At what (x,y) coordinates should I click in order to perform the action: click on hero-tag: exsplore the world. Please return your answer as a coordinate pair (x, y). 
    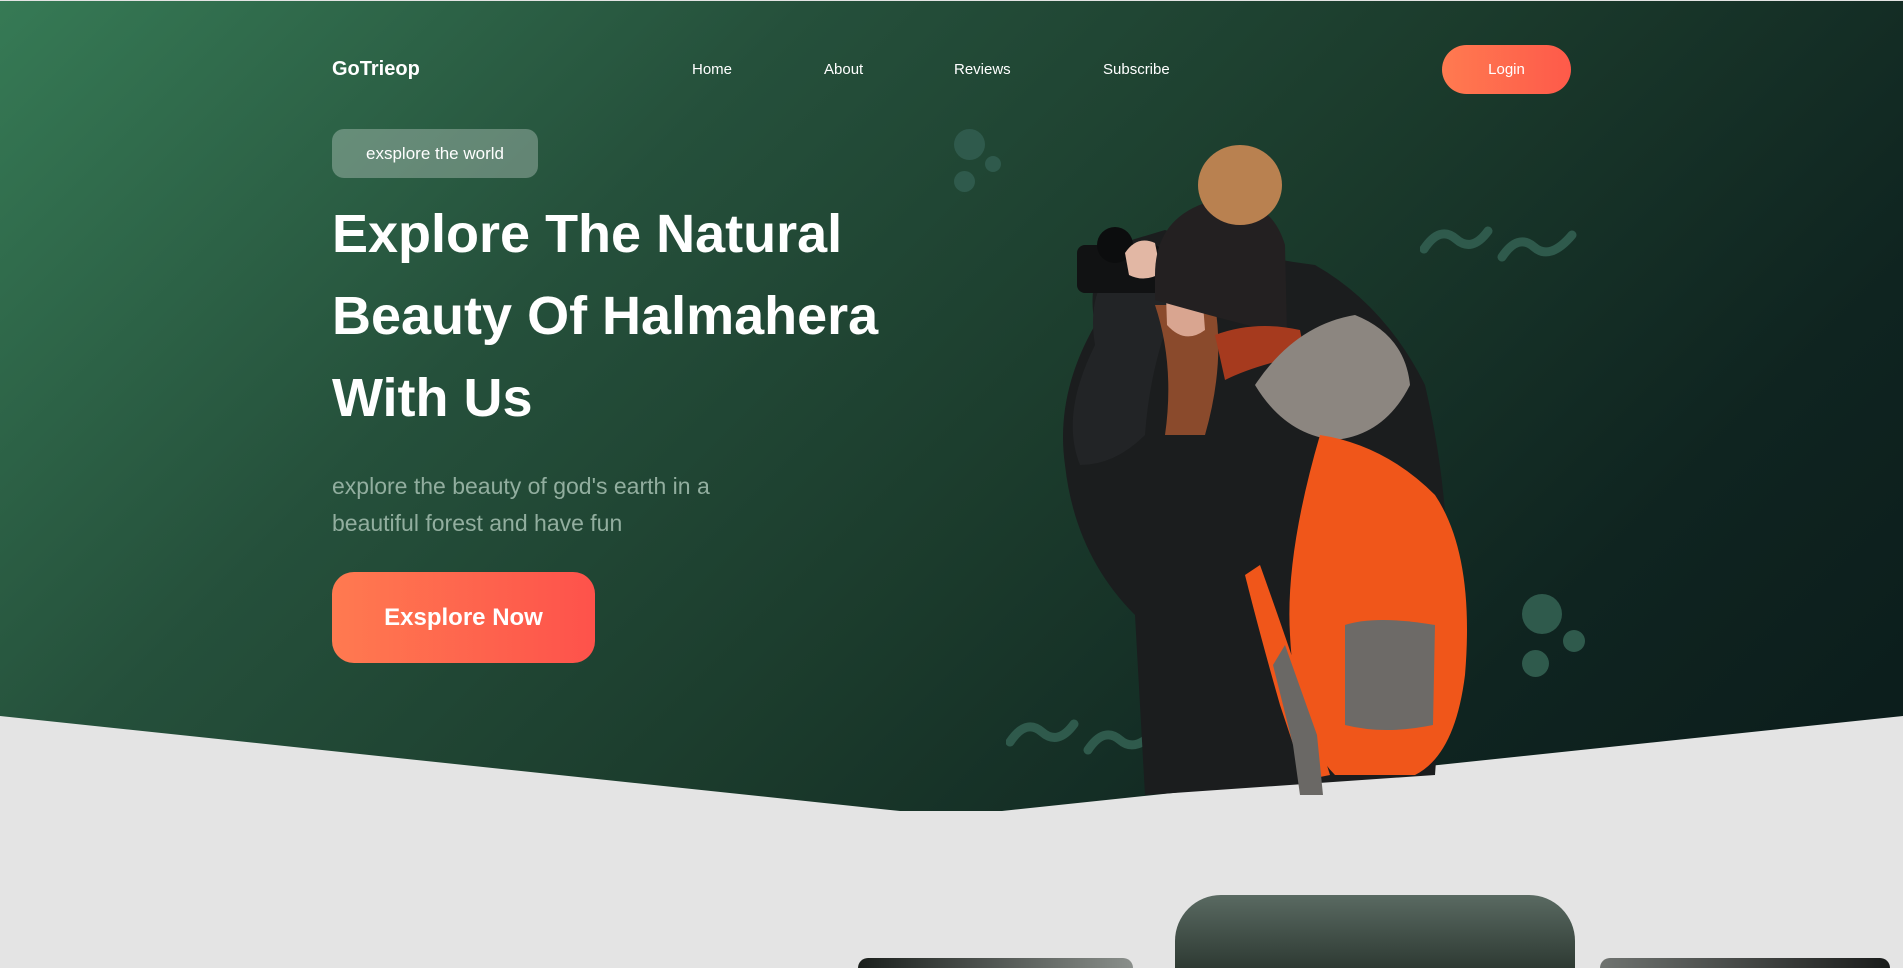
    Looking at the image, I should click on (435, 153).